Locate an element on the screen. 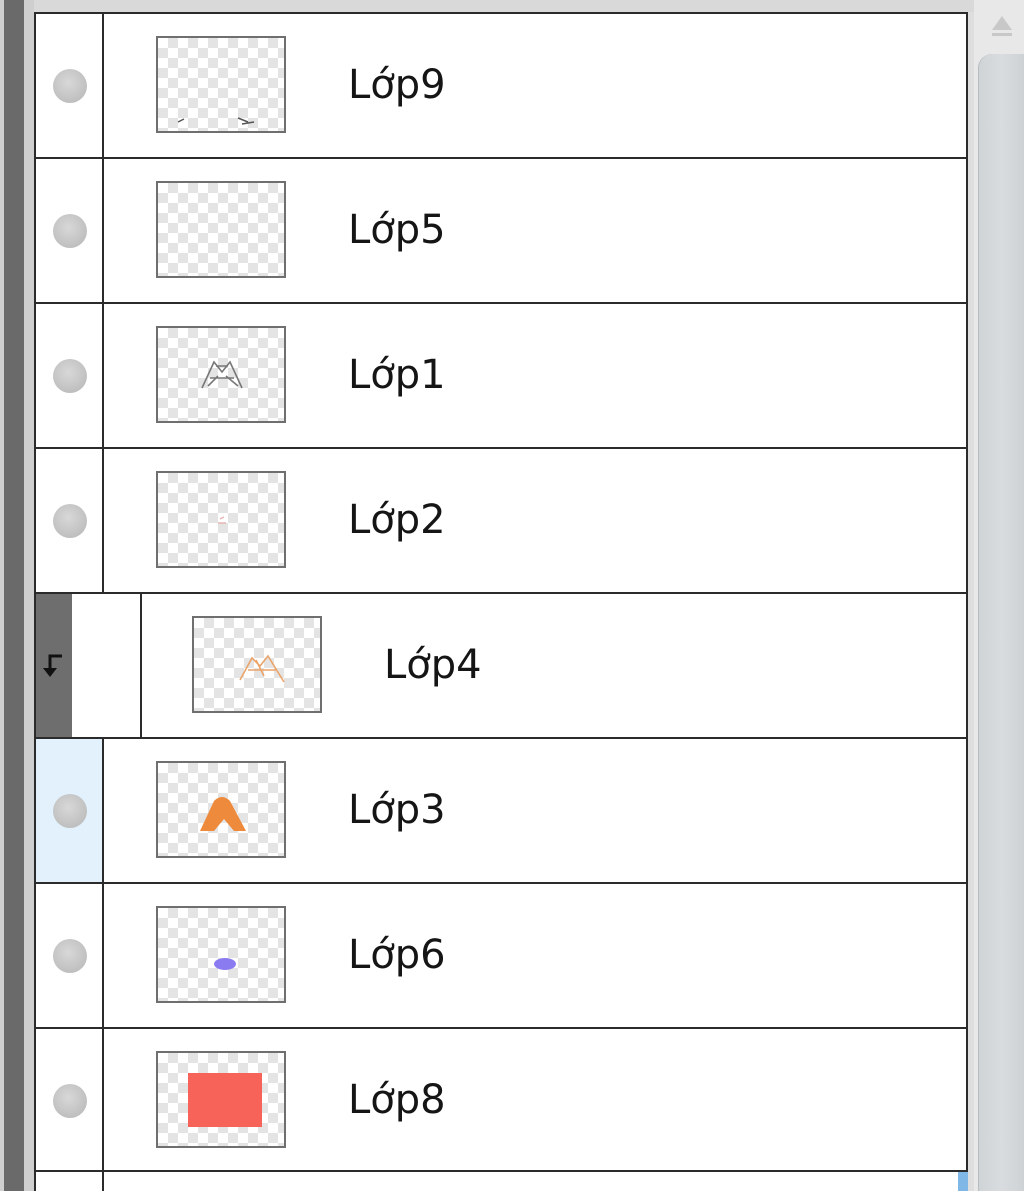 This screenshot has width=1024, height=1191. thumbnail-orange-sketch is located at coordinates (262, 668).